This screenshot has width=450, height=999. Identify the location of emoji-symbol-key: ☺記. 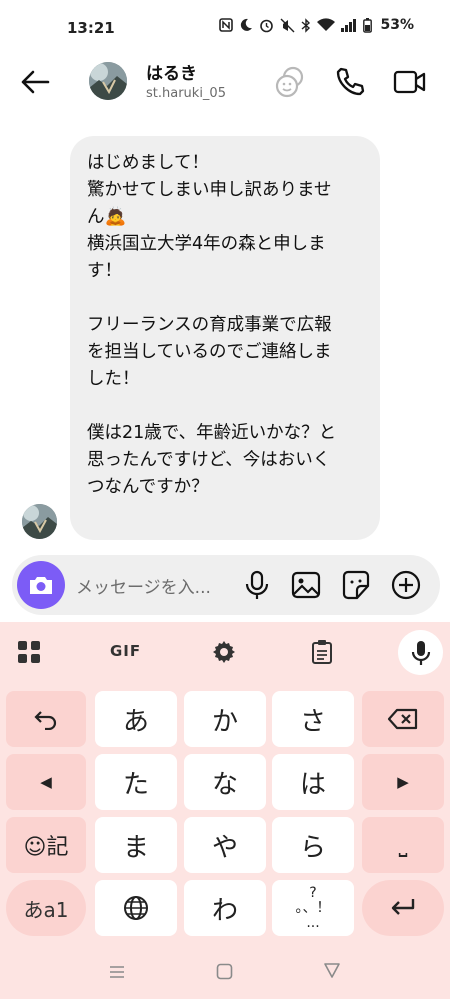
(46, 845).